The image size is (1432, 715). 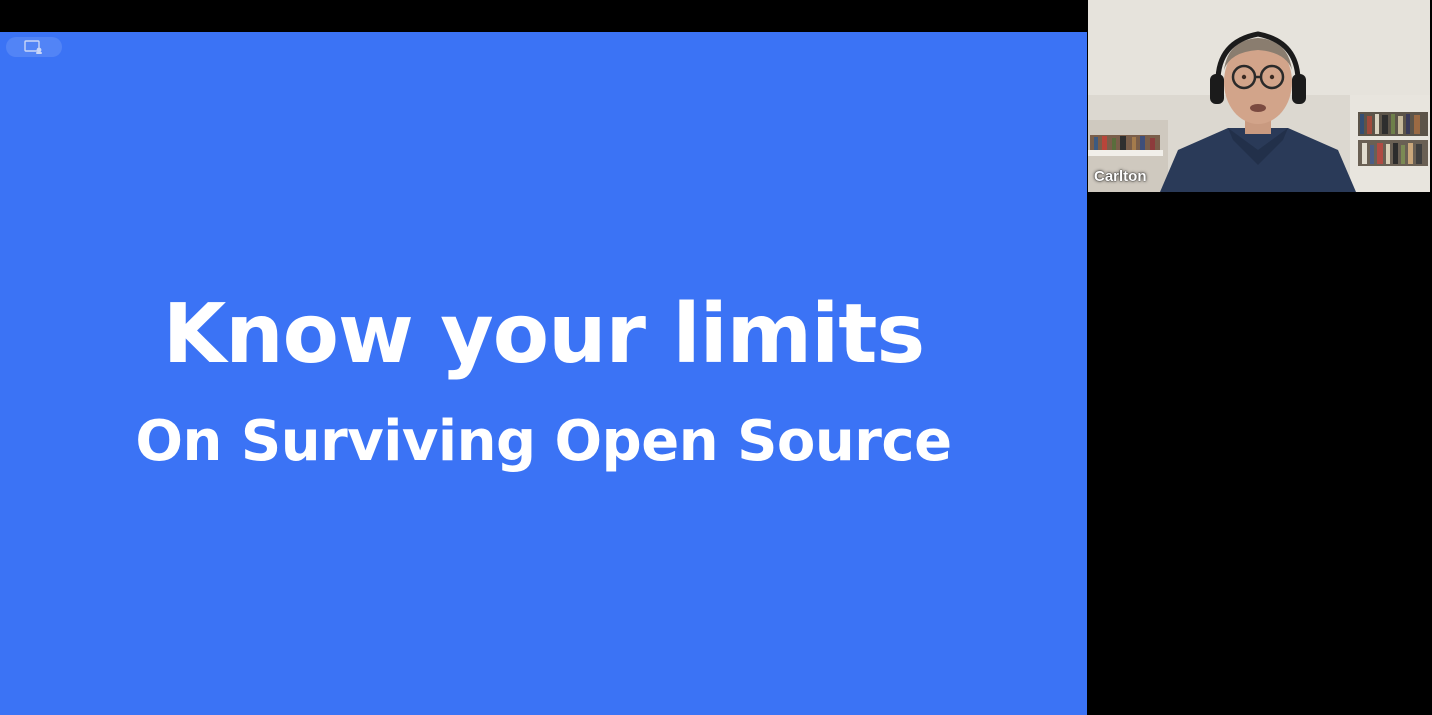 I want to click on screen-share-icon, so click(x=33, y=47).